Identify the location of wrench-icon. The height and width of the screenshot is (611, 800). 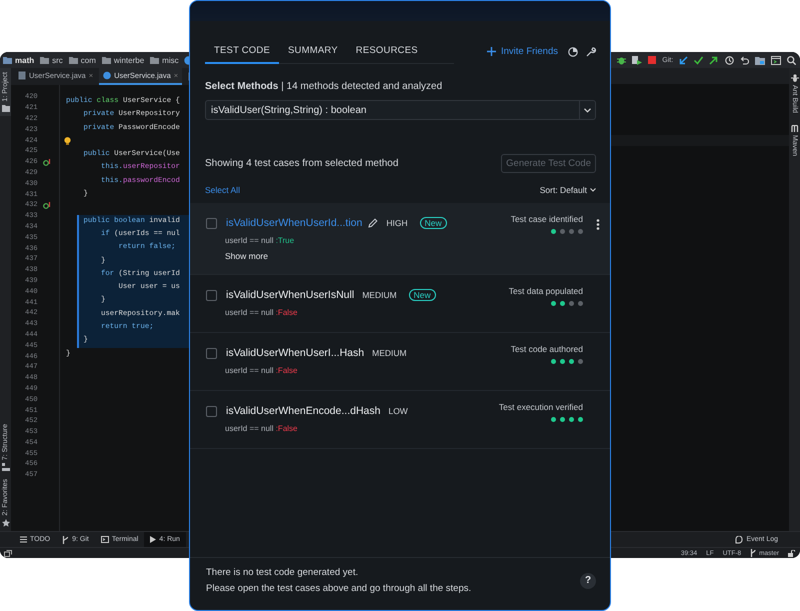
(591, 51).